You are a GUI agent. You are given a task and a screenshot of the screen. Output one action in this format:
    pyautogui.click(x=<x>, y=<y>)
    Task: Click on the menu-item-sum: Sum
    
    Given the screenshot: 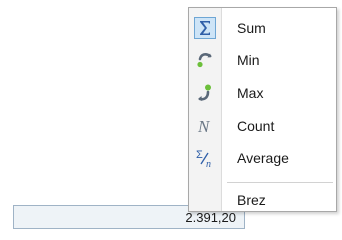 What is the action you would take?
    pyautogui.click(x=262, y=28)
    